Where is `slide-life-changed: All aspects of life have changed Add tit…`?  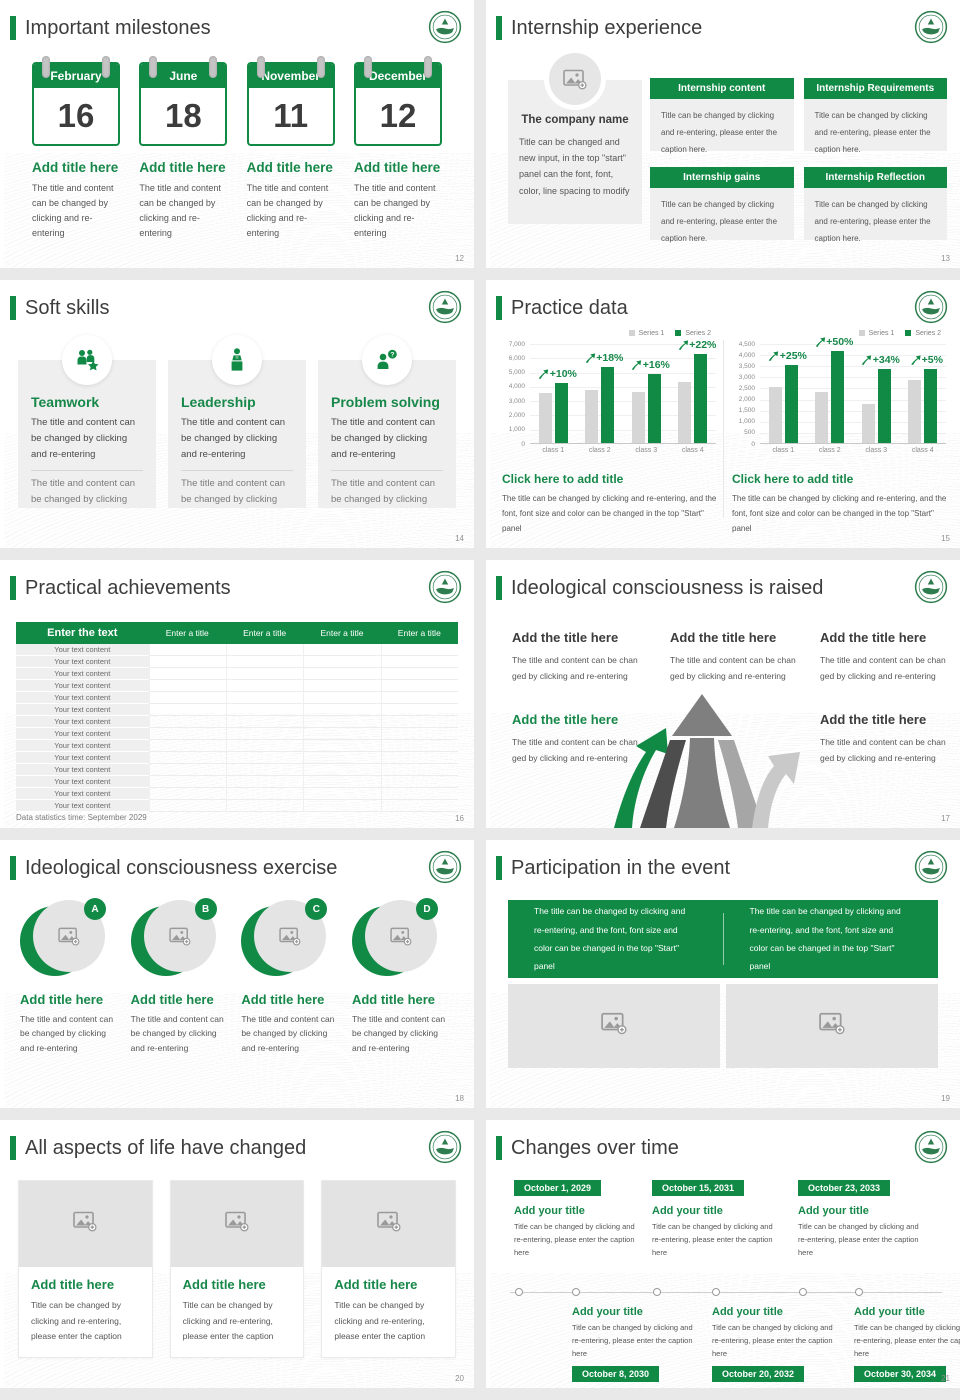 slide-life-changed: All aspects of life have changed Add tit… is located at coordinates (237, 1254).